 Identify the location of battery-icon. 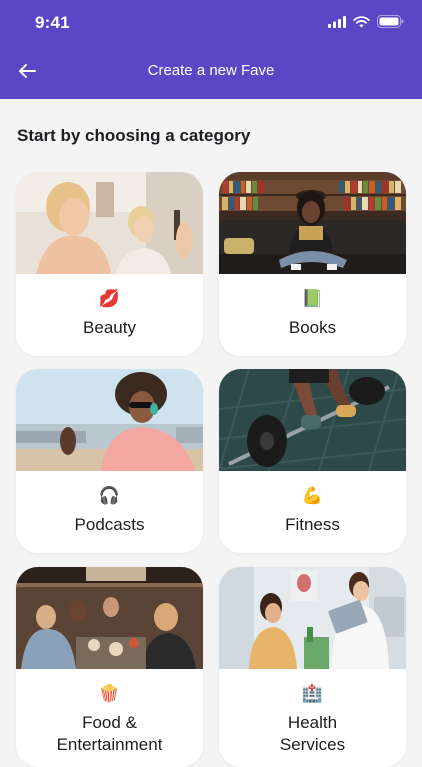
(390, 24).